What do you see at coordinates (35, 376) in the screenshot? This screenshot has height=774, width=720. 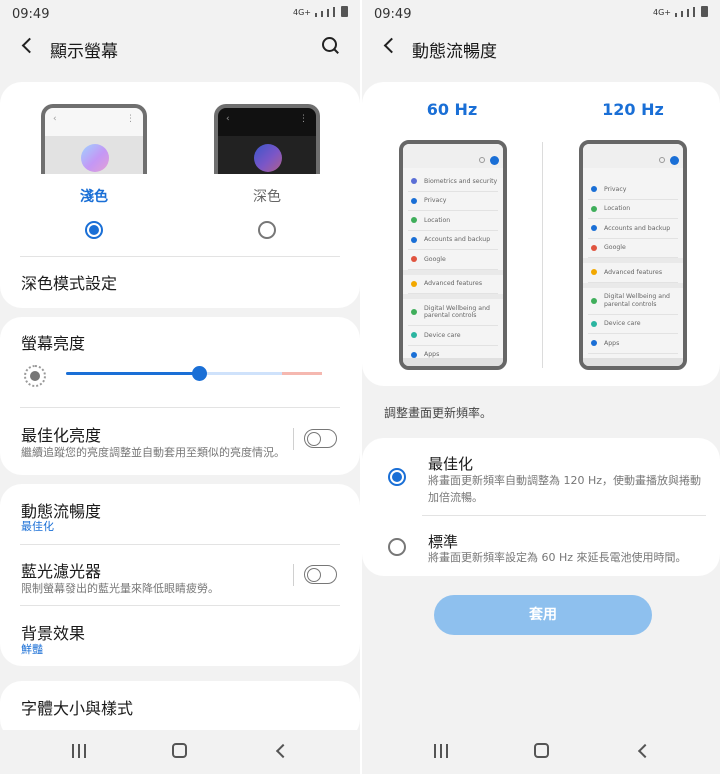 I see `brightness-icon` at bounding box center [35, 376].